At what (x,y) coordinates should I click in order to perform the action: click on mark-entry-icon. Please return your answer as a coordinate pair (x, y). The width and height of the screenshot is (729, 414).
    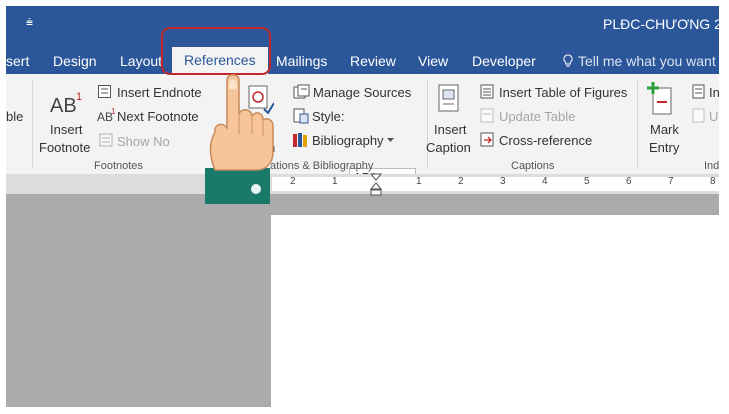
    Looking at the image, I should click on (659, 98).